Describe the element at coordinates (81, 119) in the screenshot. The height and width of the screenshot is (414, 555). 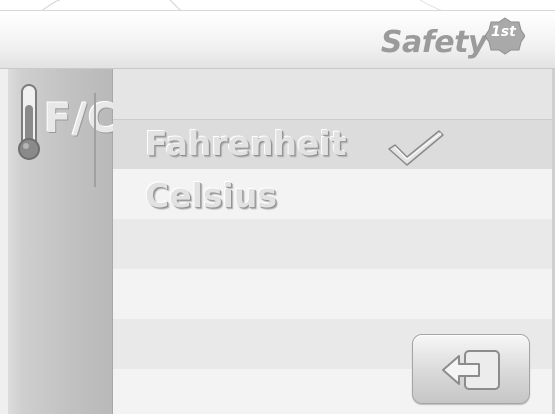
I see `unit-label: F/C` at that location.